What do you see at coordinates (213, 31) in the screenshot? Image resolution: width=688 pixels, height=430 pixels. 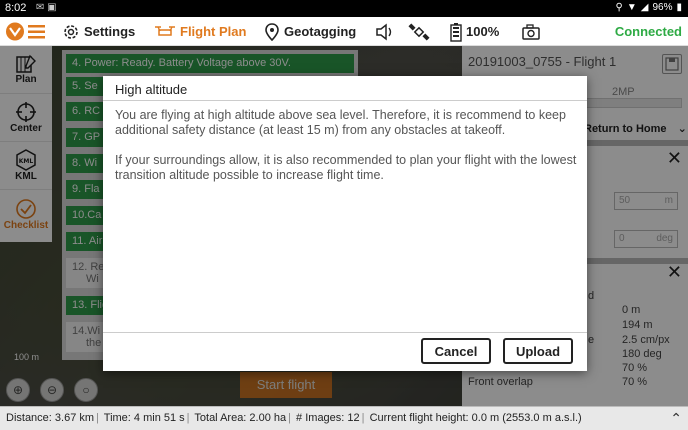 I see `flight-plan-label: Flight Plan` at bounding box center [213, 31].